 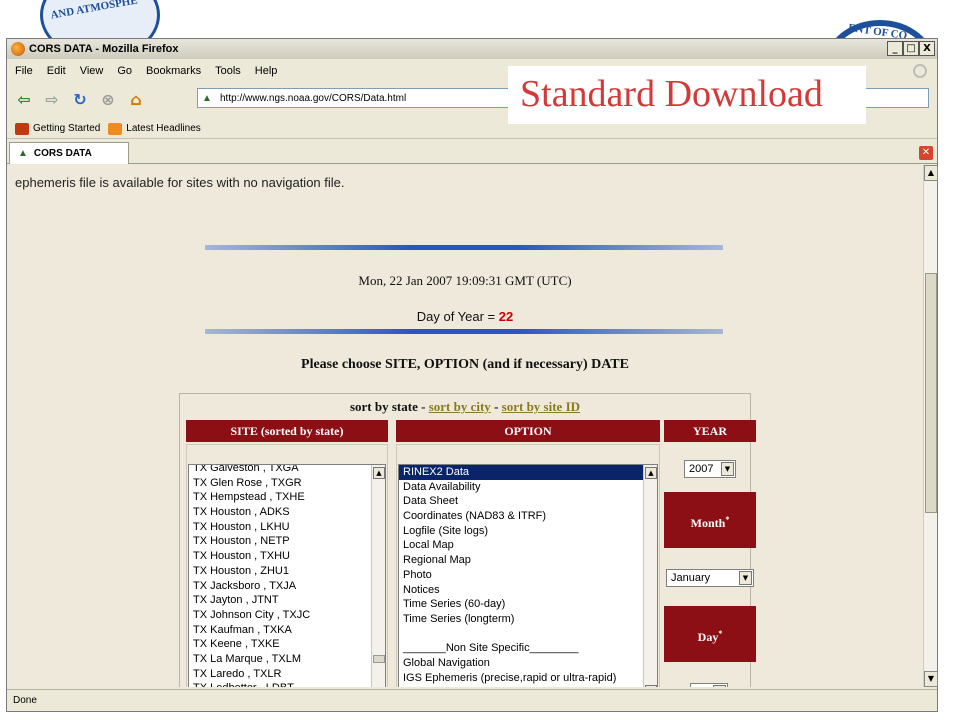 I want to click on option-item: NGS Rapid Ephemeris, so click(x=528, y=686).